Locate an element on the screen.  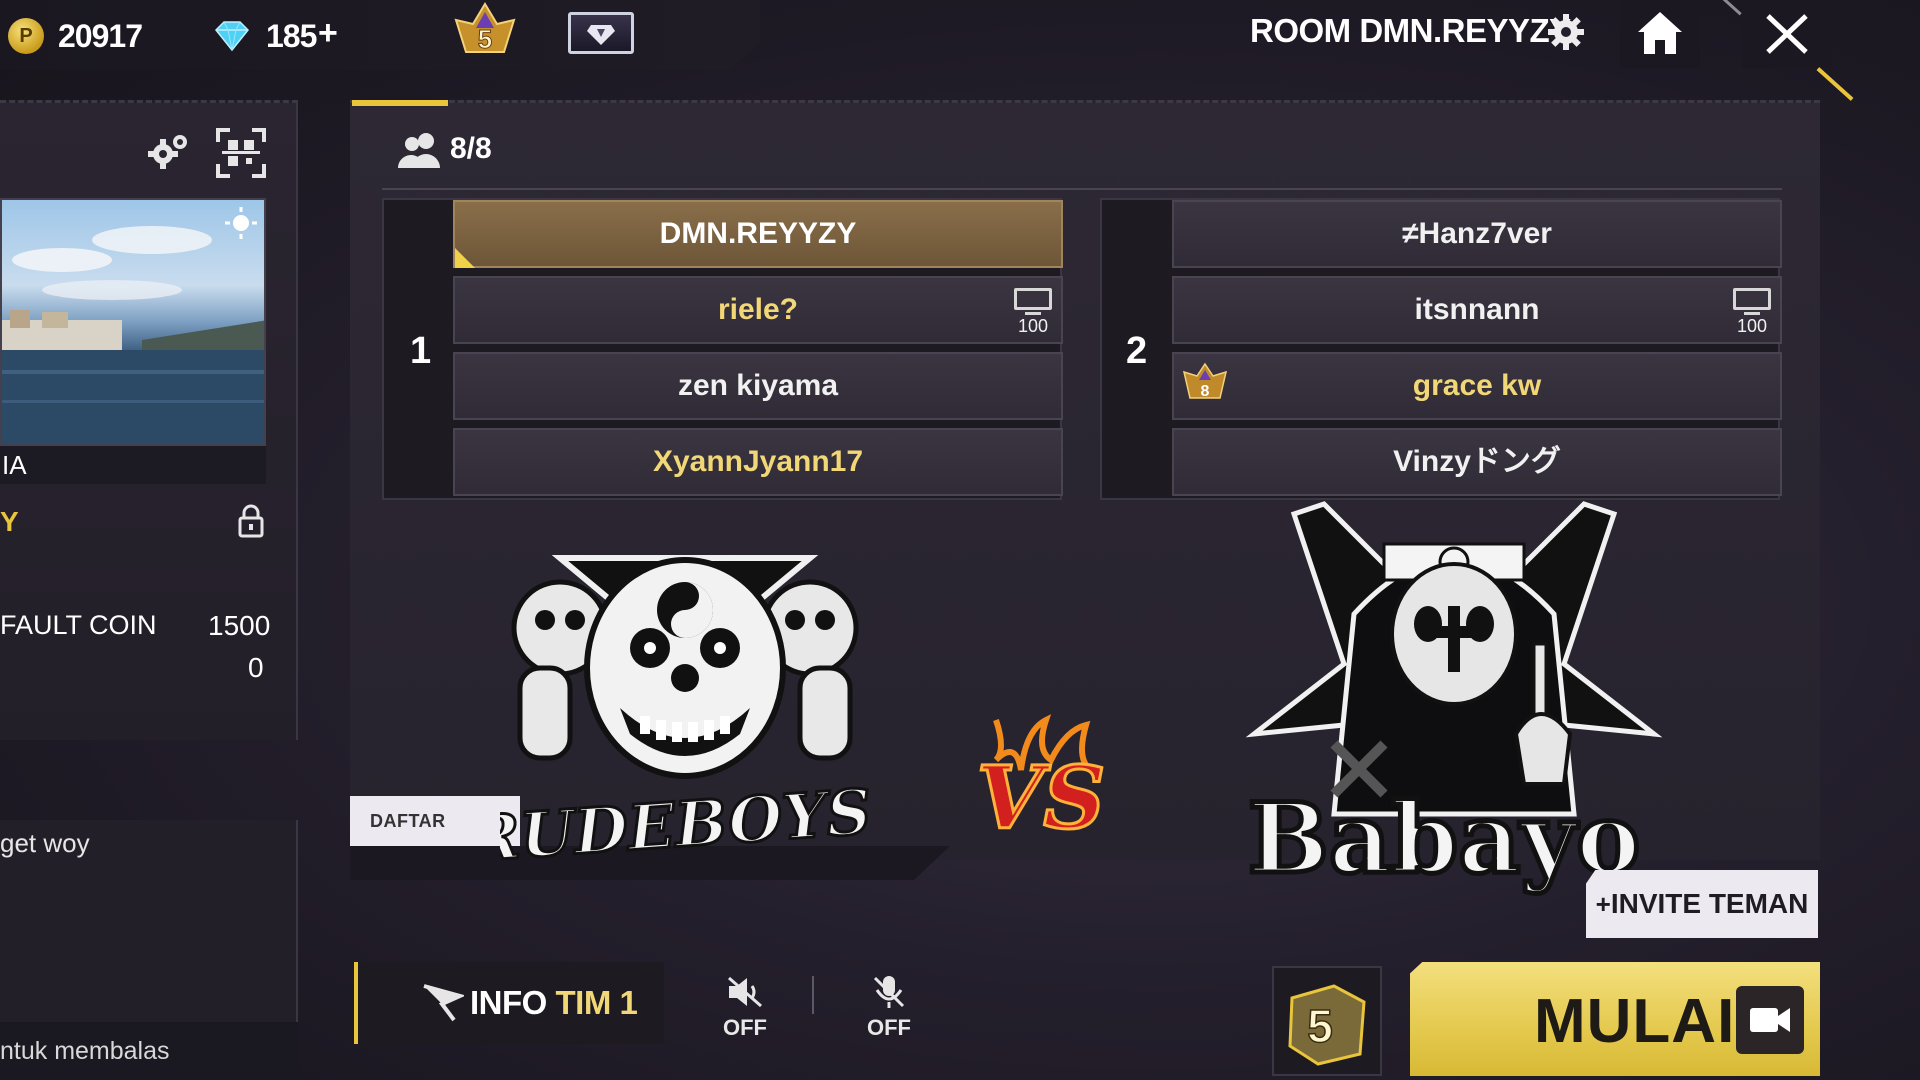
speaker-toggle: OFF is located at coordinates (745, 1009).